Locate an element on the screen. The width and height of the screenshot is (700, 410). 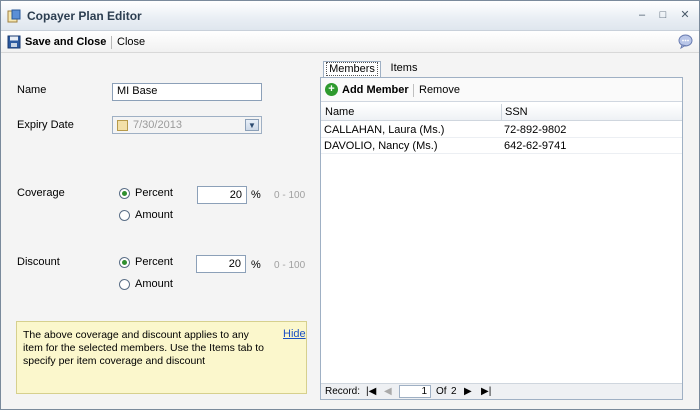
close-button: Close is located at coordinates (131, 42).